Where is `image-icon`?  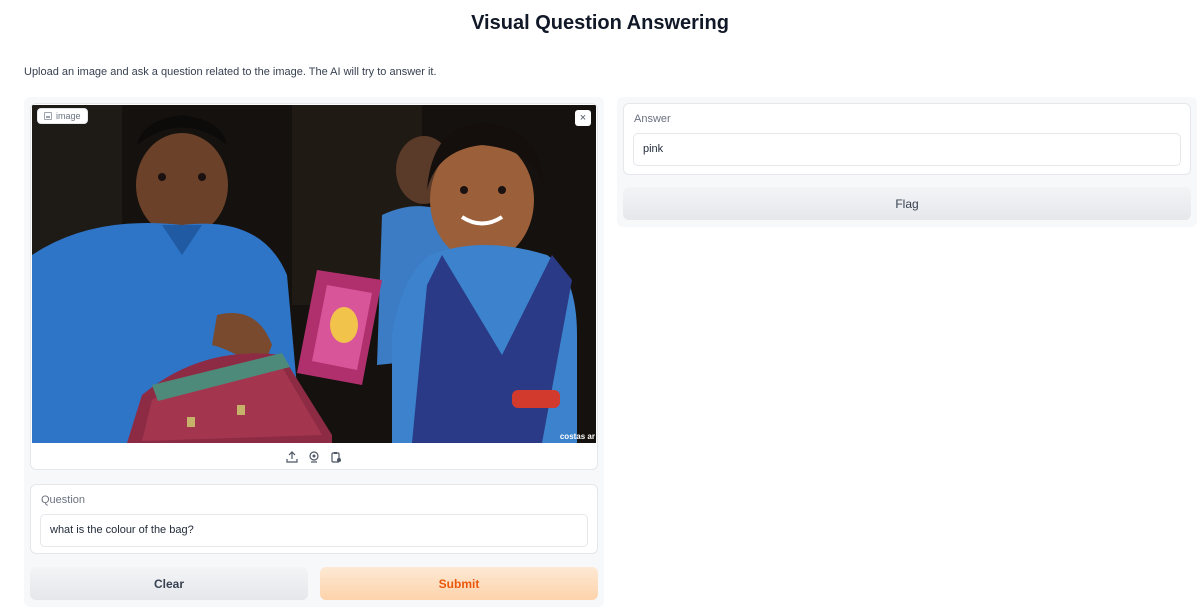
image-icon is located at coordinates (48, 116).